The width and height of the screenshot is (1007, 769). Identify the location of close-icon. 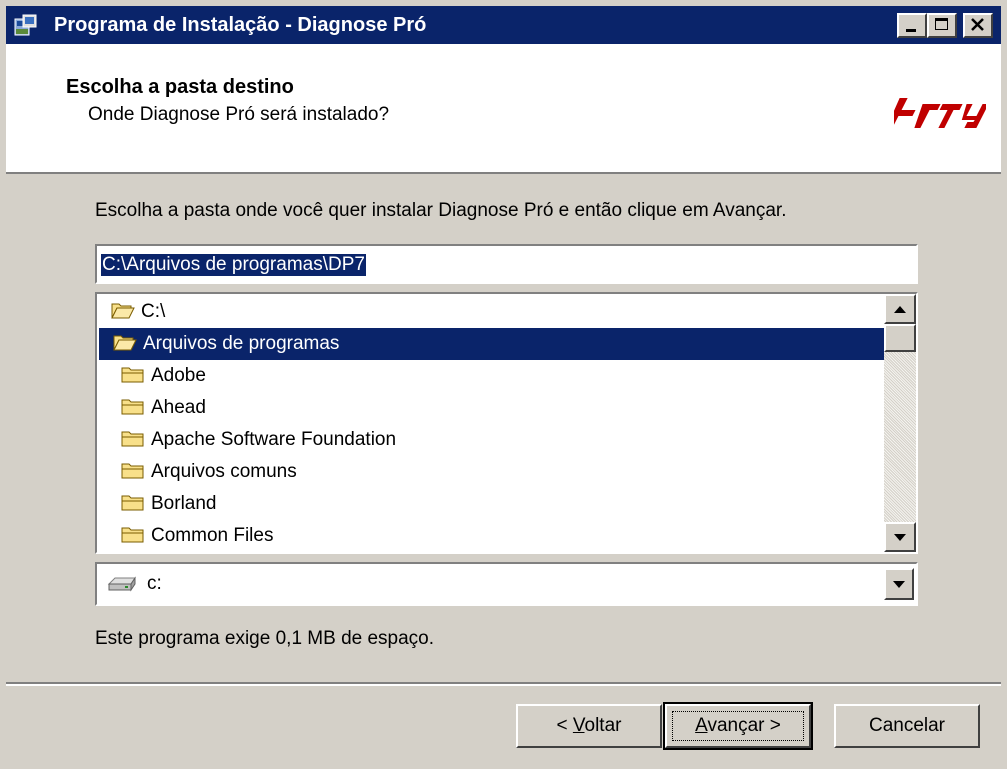
(977, 24).